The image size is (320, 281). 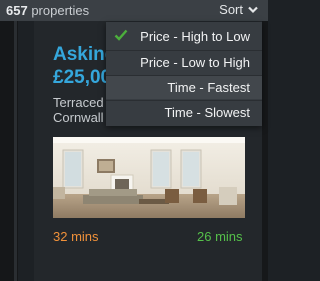 I want to click on sort-option-price-low-high: Price - Low to High, so click(x=184, y=62).